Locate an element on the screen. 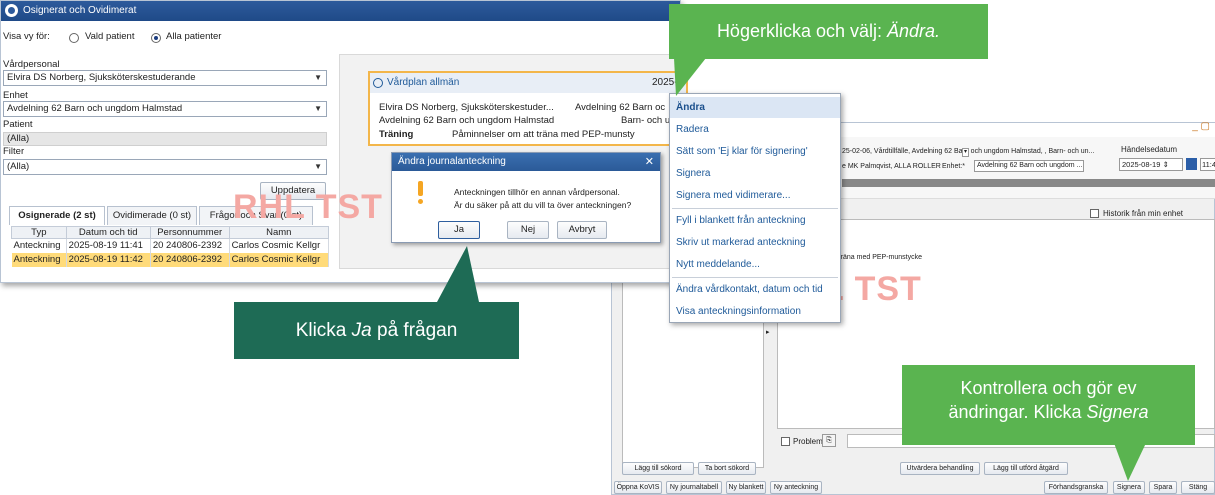 The width and height of the screenshot is (1215, 495). care-plan-unit: Avdelning 62 Barn oc is located at coordinates (620, 107).